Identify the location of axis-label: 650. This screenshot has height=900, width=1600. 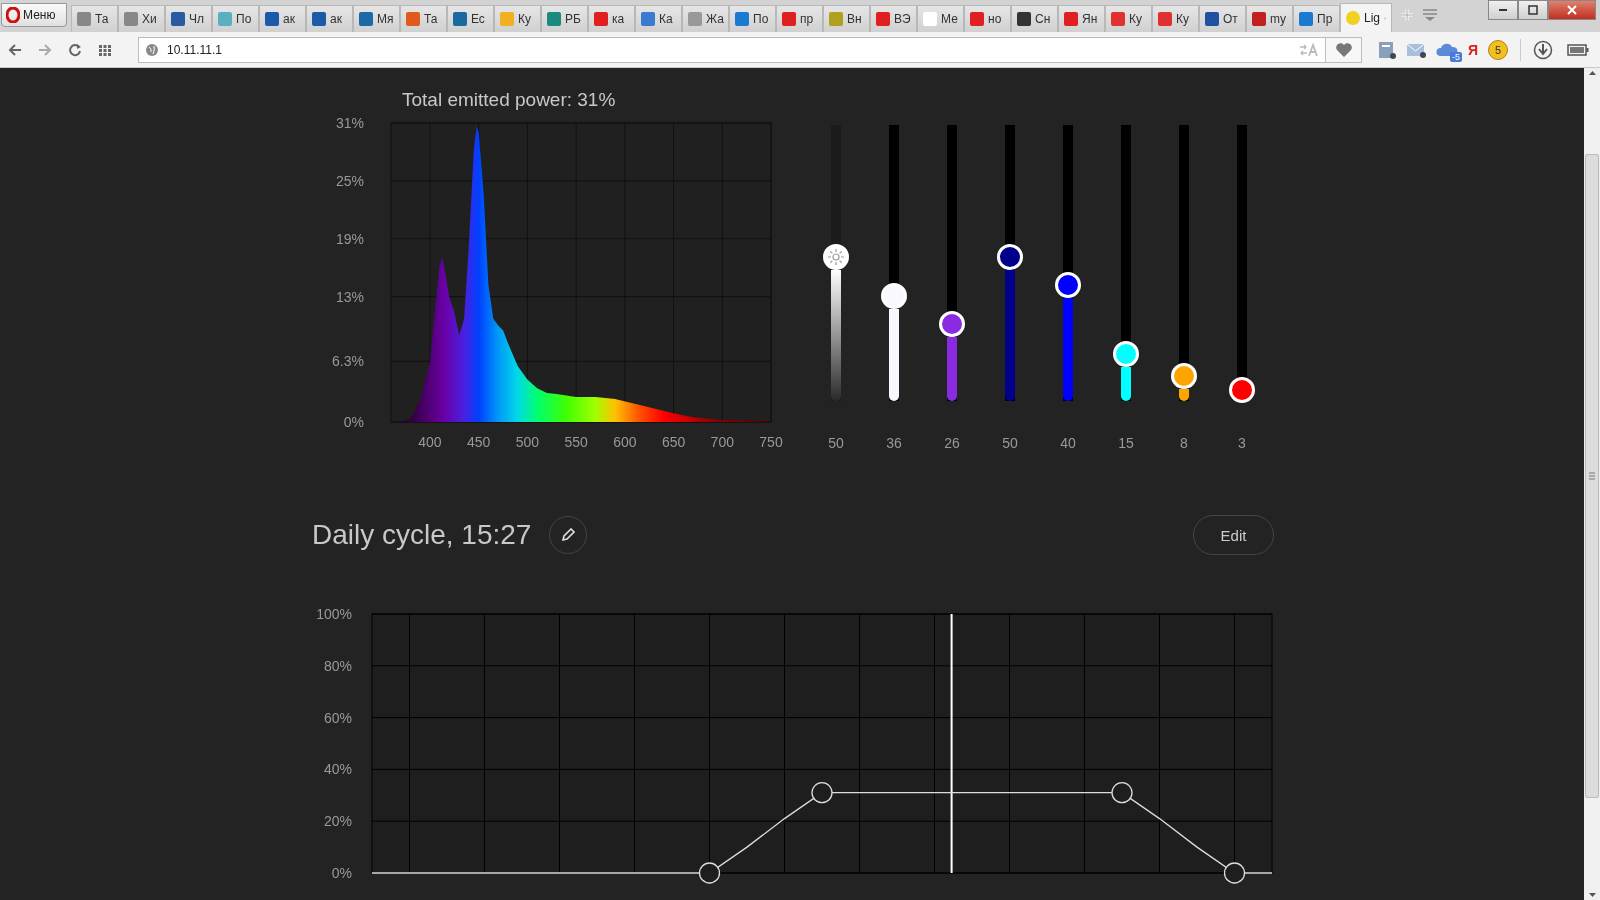
(673, 442).